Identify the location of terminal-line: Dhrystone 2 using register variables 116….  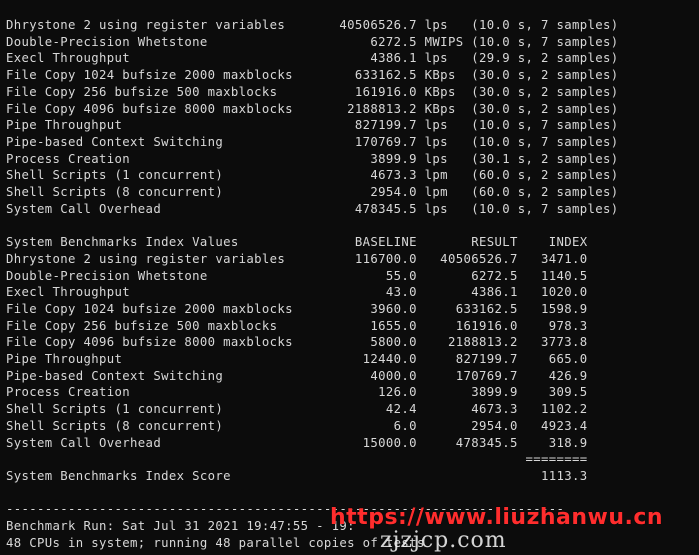
(297, 258).